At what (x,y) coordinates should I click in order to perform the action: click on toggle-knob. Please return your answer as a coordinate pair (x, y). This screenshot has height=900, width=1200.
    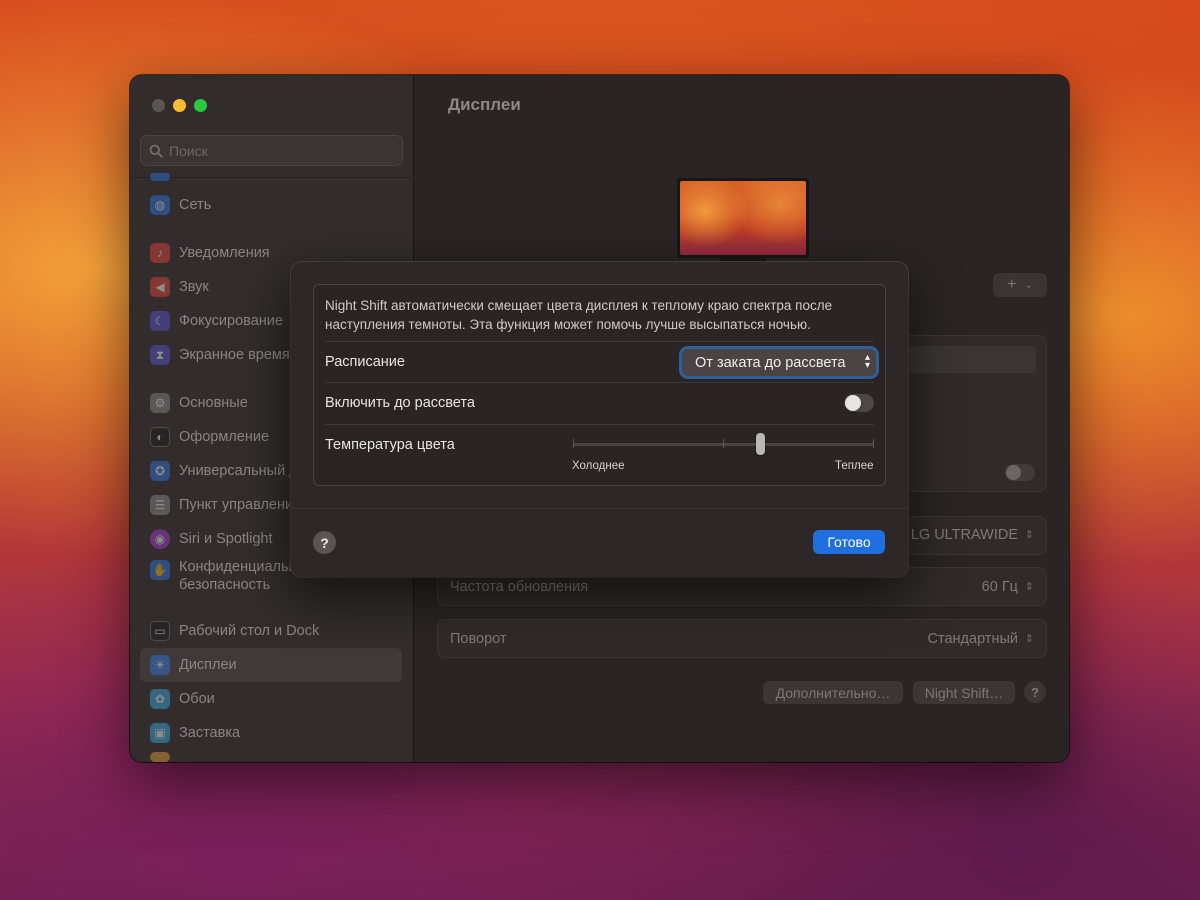
    Looking at the image, I should click on (853, 403).